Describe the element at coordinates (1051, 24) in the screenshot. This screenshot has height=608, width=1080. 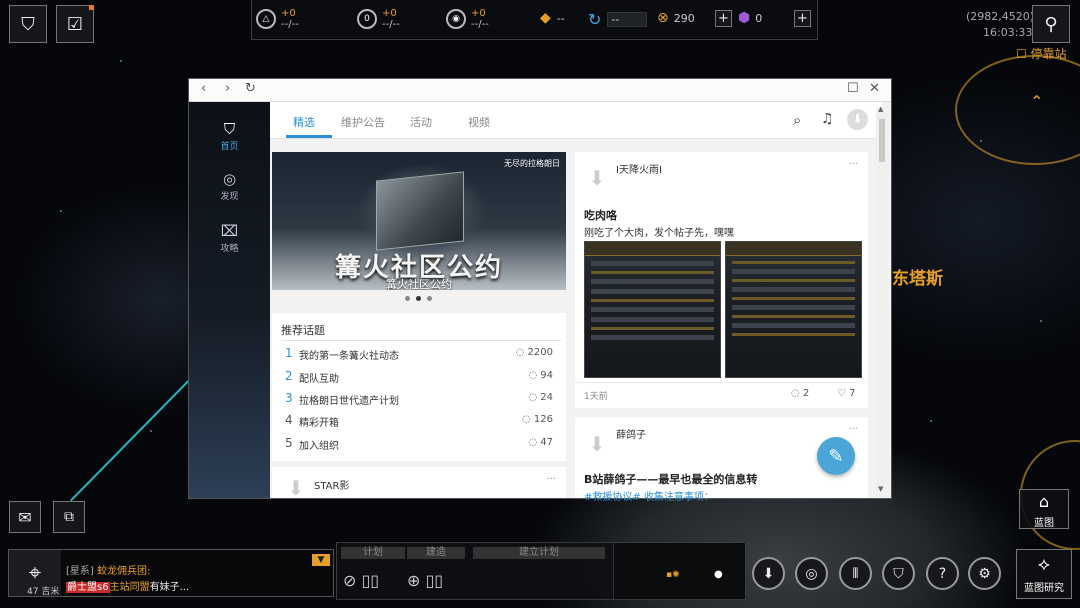
I see `map-pin-button: ⚲` at that location.